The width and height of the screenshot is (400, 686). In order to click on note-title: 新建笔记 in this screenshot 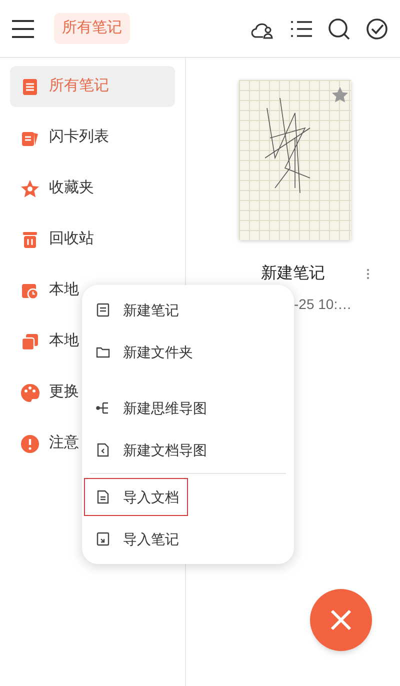, I will do `click(293, 274)`.